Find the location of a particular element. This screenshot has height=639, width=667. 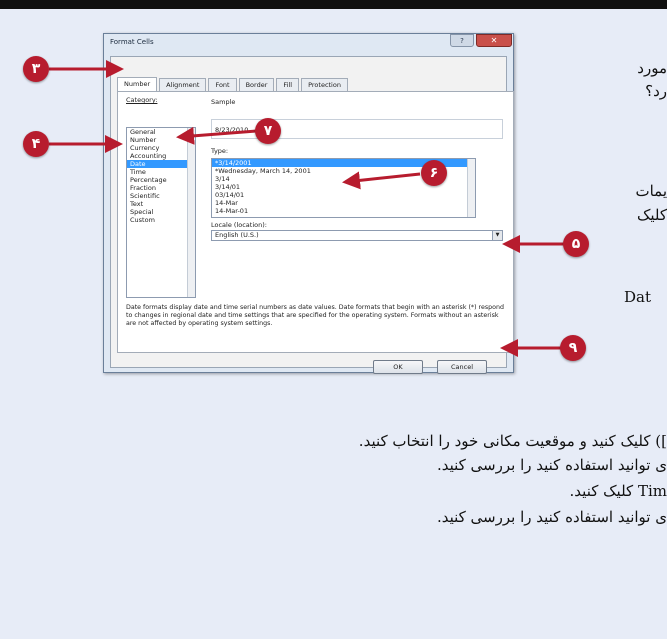

tab-border: Border is located at coordinates (256, 84).